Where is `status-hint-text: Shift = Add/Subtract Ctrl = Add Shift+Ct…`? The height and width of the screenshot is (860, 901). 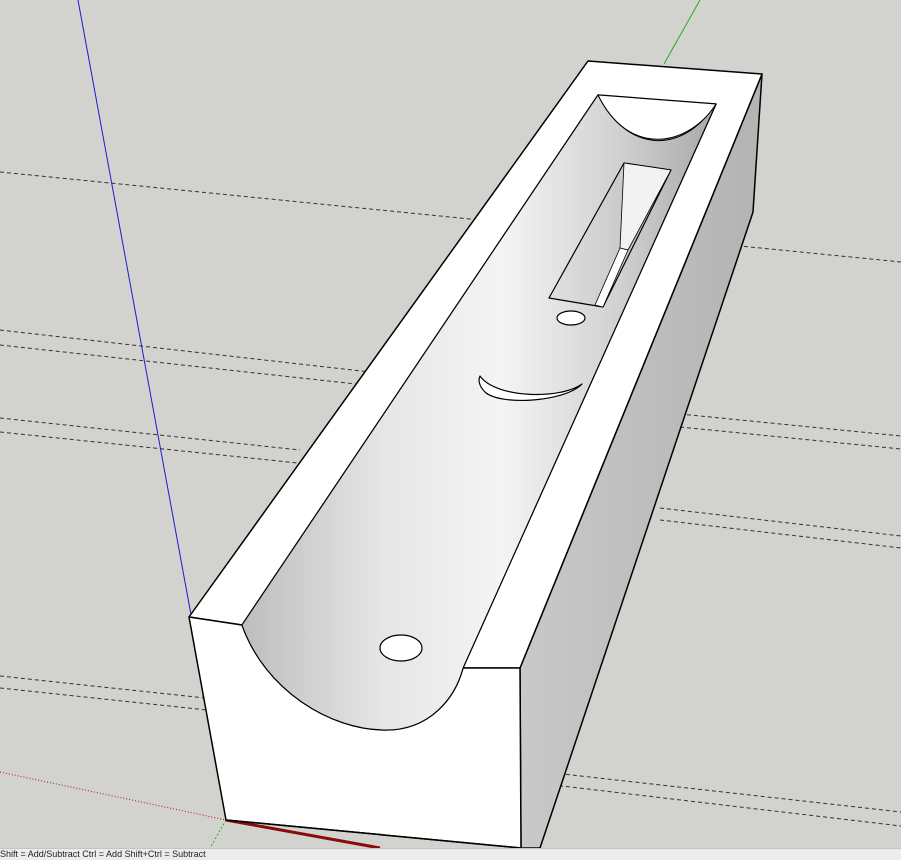
status-hint-text: Shift = Add/Subtract Ctrl = Add Shift+Ct… is located at coordinates (103, 854).